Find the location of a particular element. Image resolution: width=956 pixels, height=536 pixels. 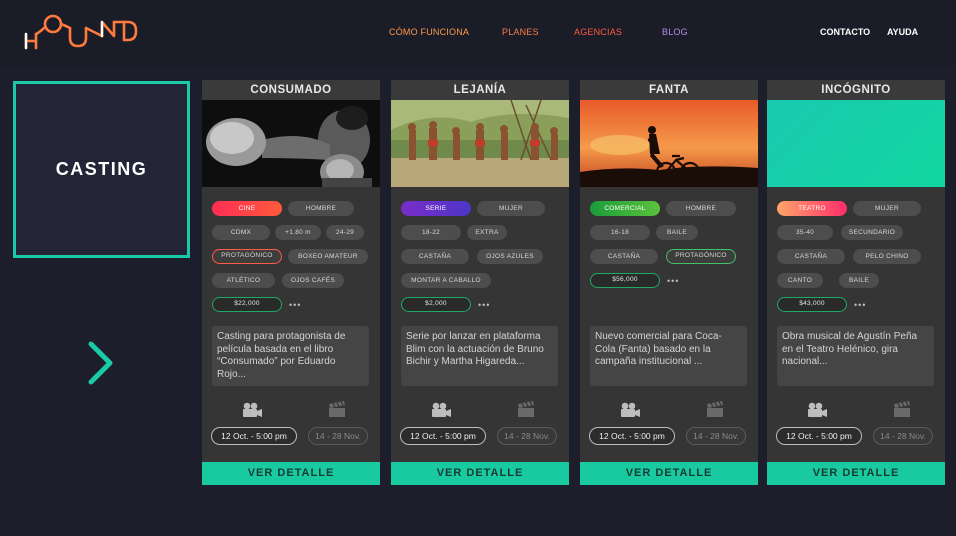

card-title: INCÓGNITO is located at coordinates (856, 90).